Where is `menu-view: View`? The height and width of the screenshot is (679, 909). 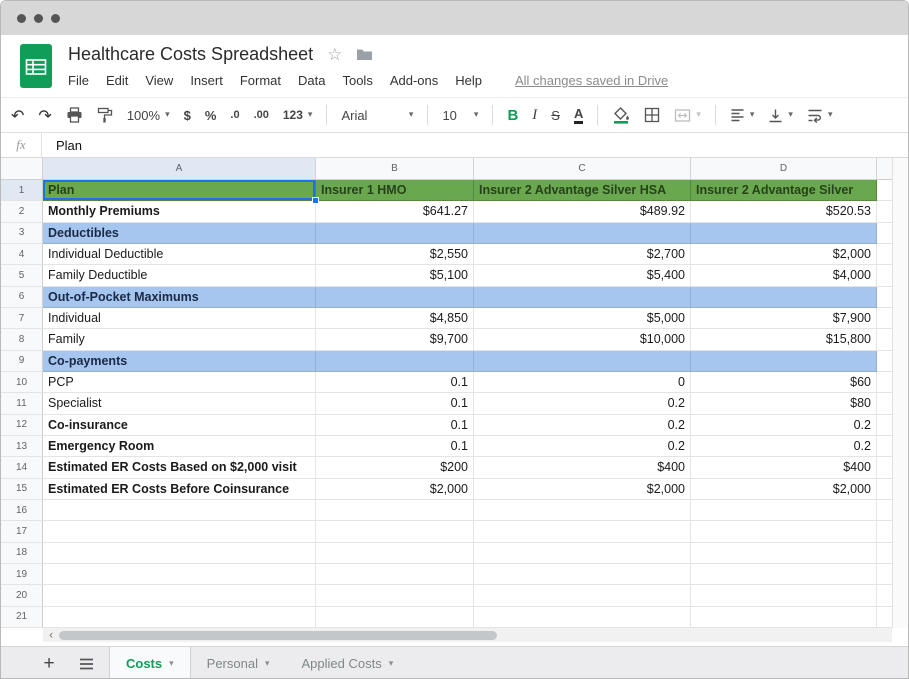 menu-view: View is located at coordinates (159, 80).